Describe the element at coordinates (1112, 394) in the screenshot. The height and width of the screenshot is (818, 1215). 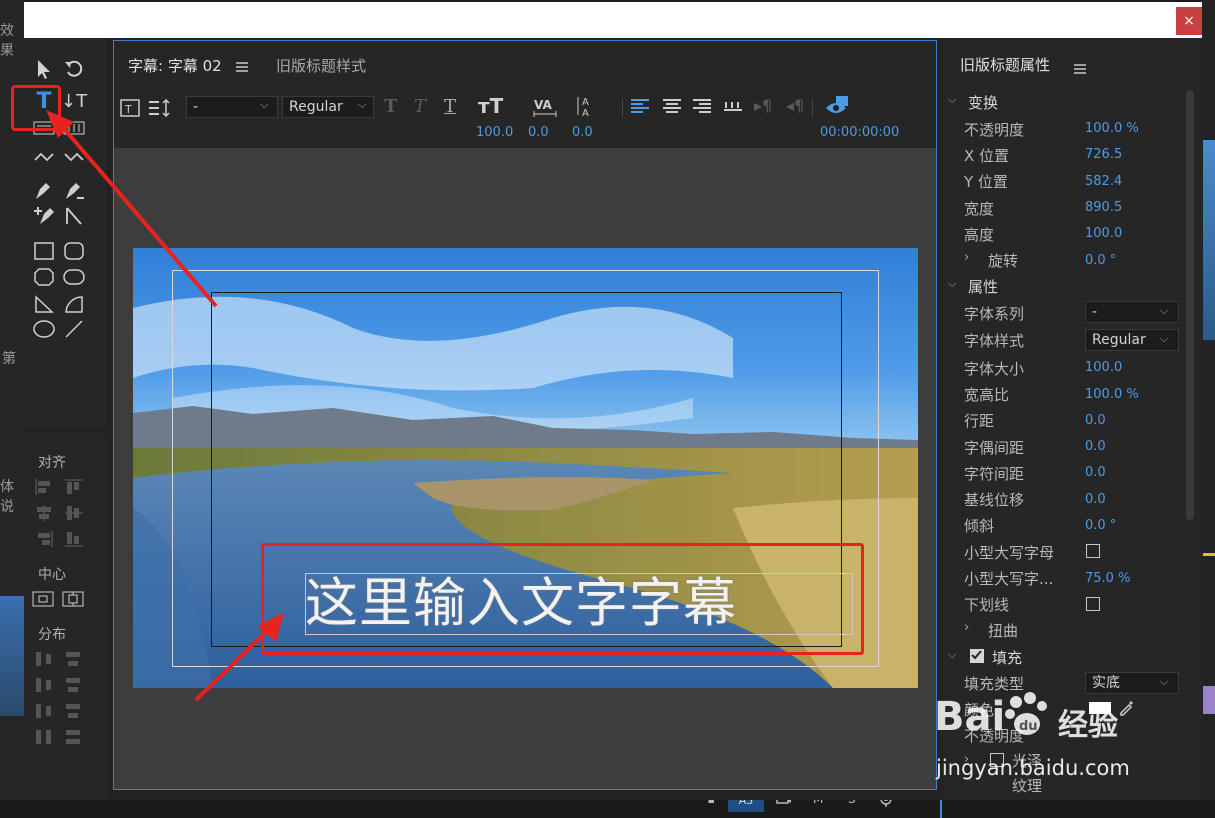
I see `aspect-value: 100.0 %` at that location.